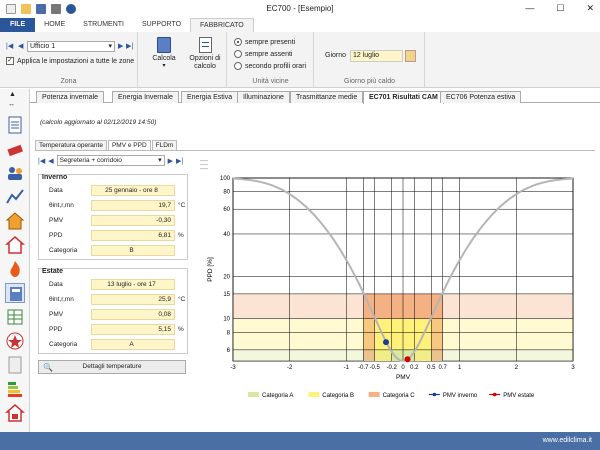  Describe the element at coordinates (10, 61) in the screenshot. I see `check-icon: ✓` at that location.